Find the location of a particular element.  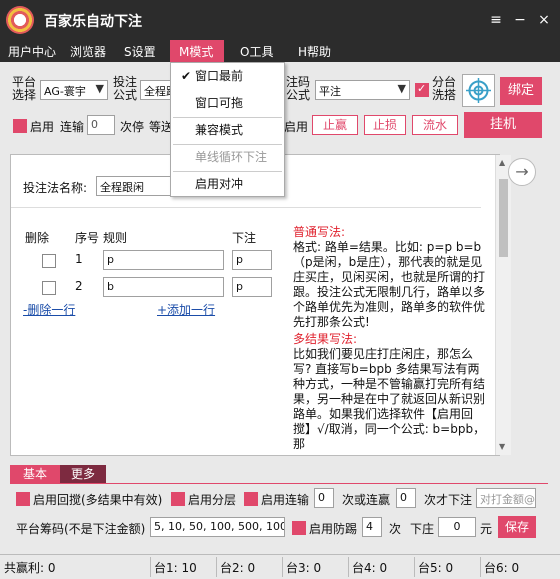

enable-label: 启用 is located at coordinates (42, 127).